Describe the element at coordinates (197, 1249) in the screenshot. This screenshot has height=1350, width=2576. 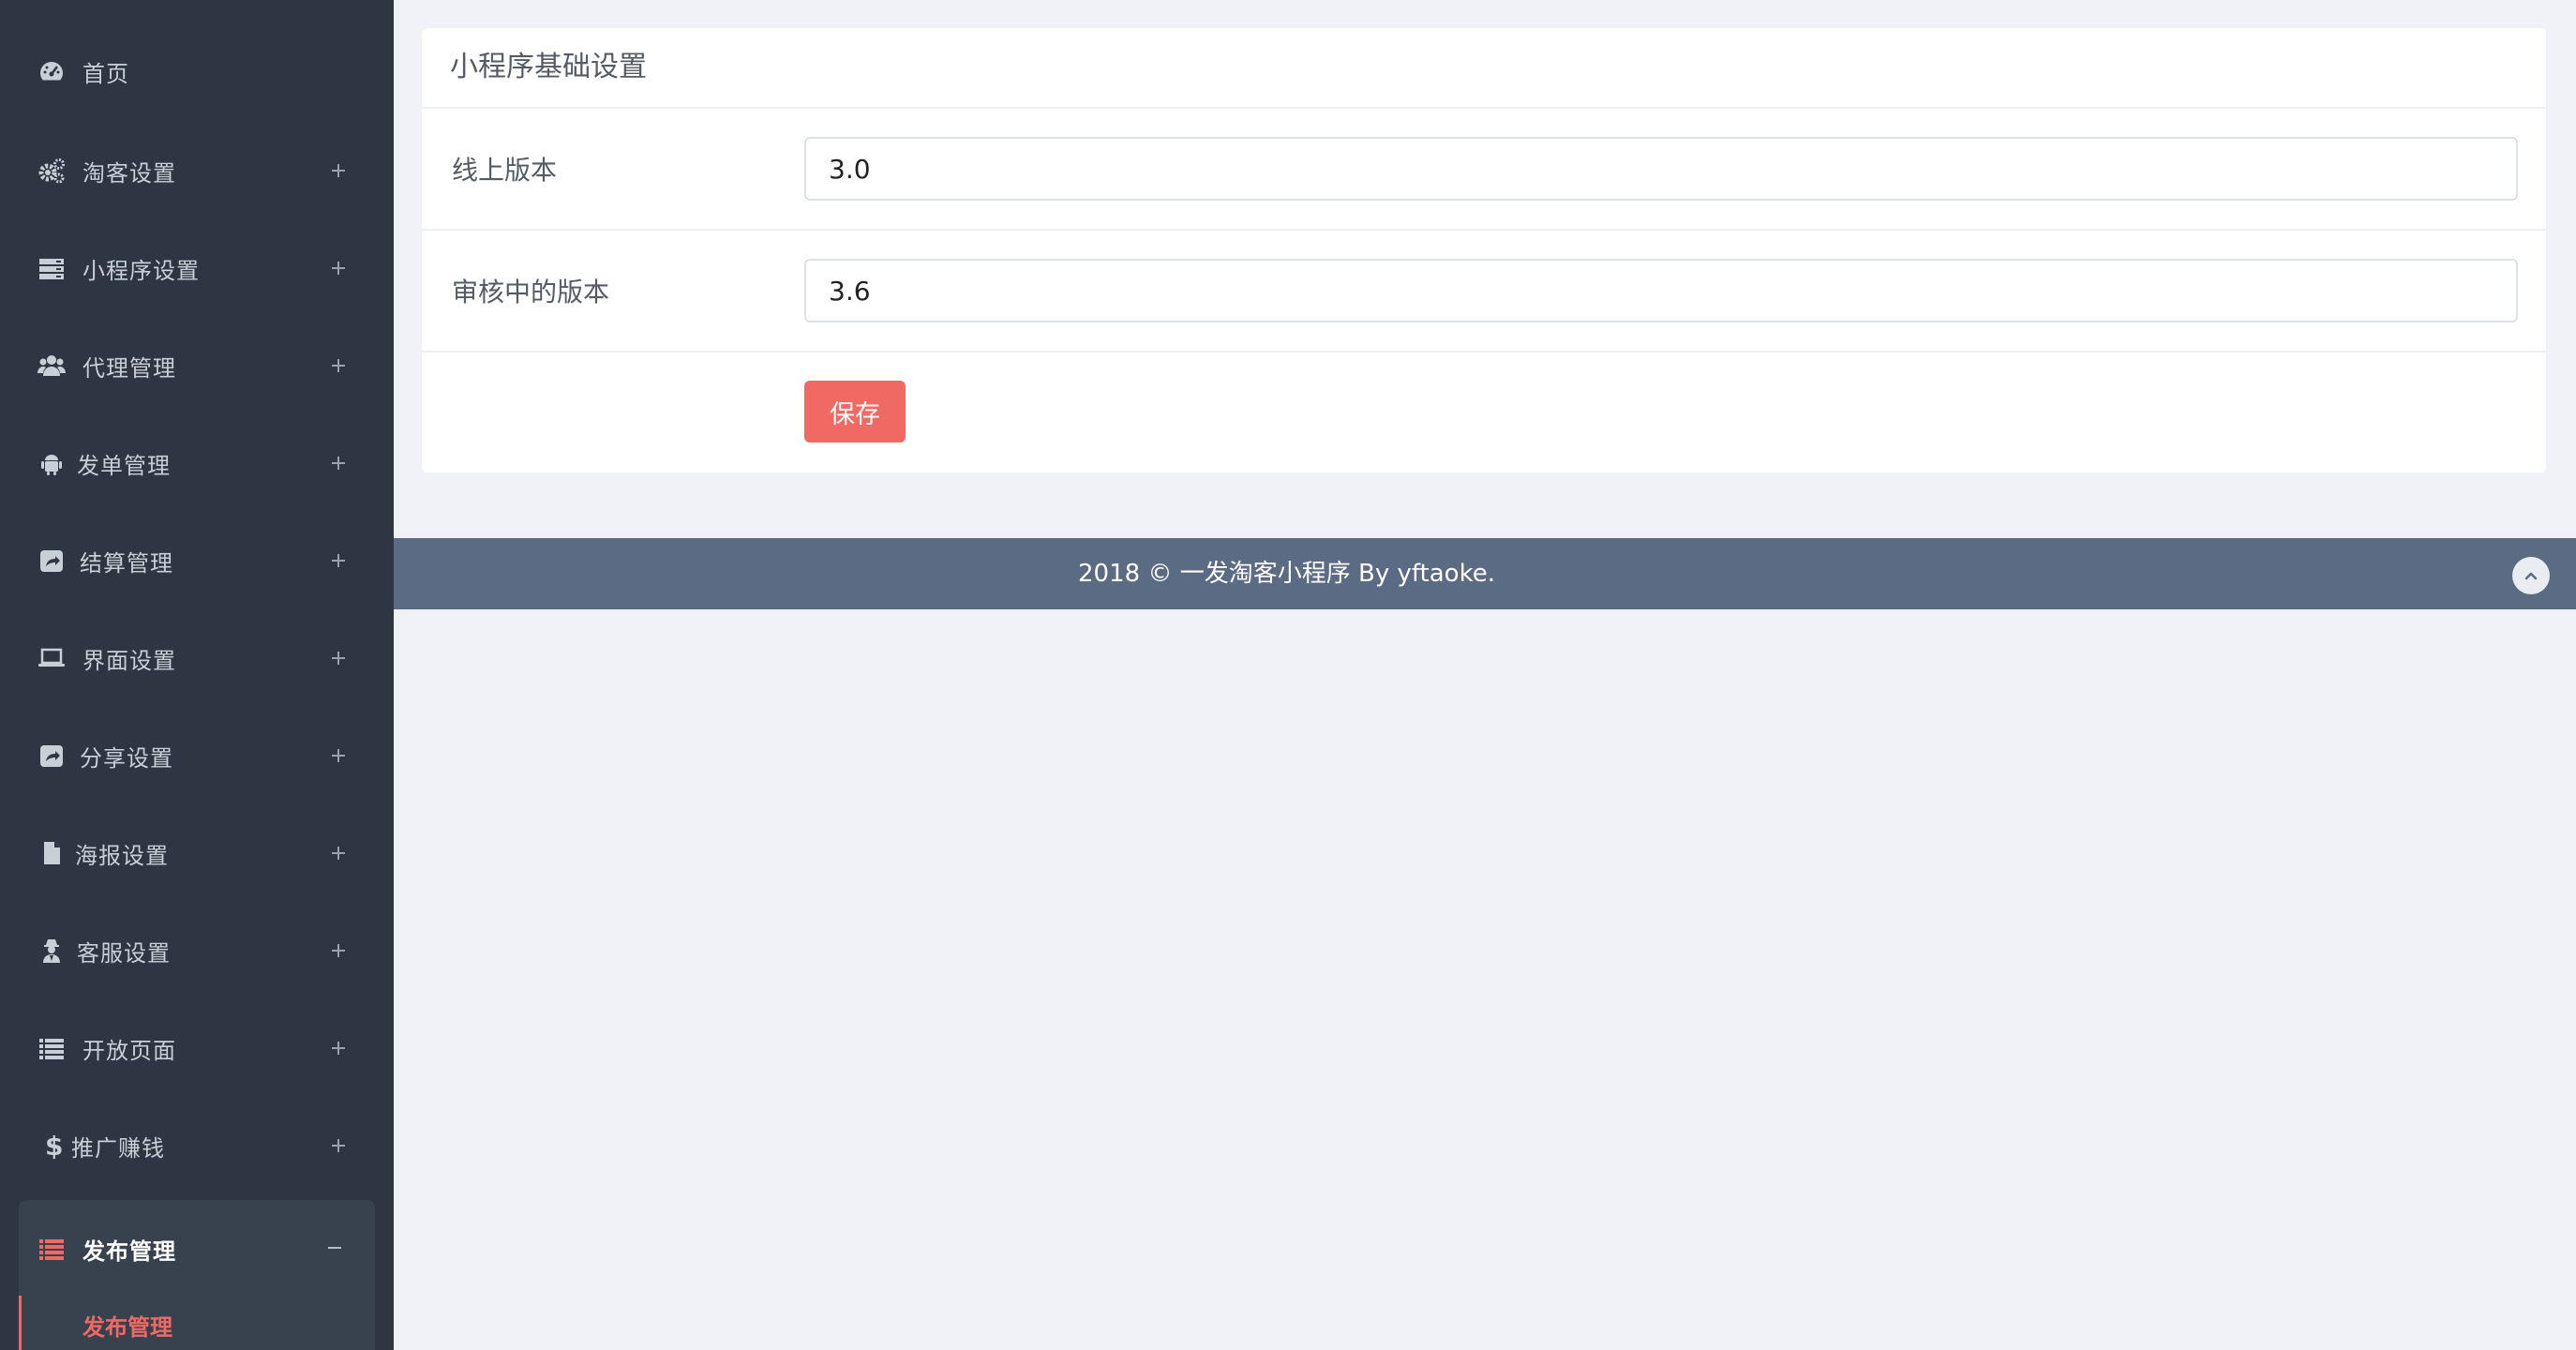
I see `sidebar-item-publish-management: 发布管理` at that location.